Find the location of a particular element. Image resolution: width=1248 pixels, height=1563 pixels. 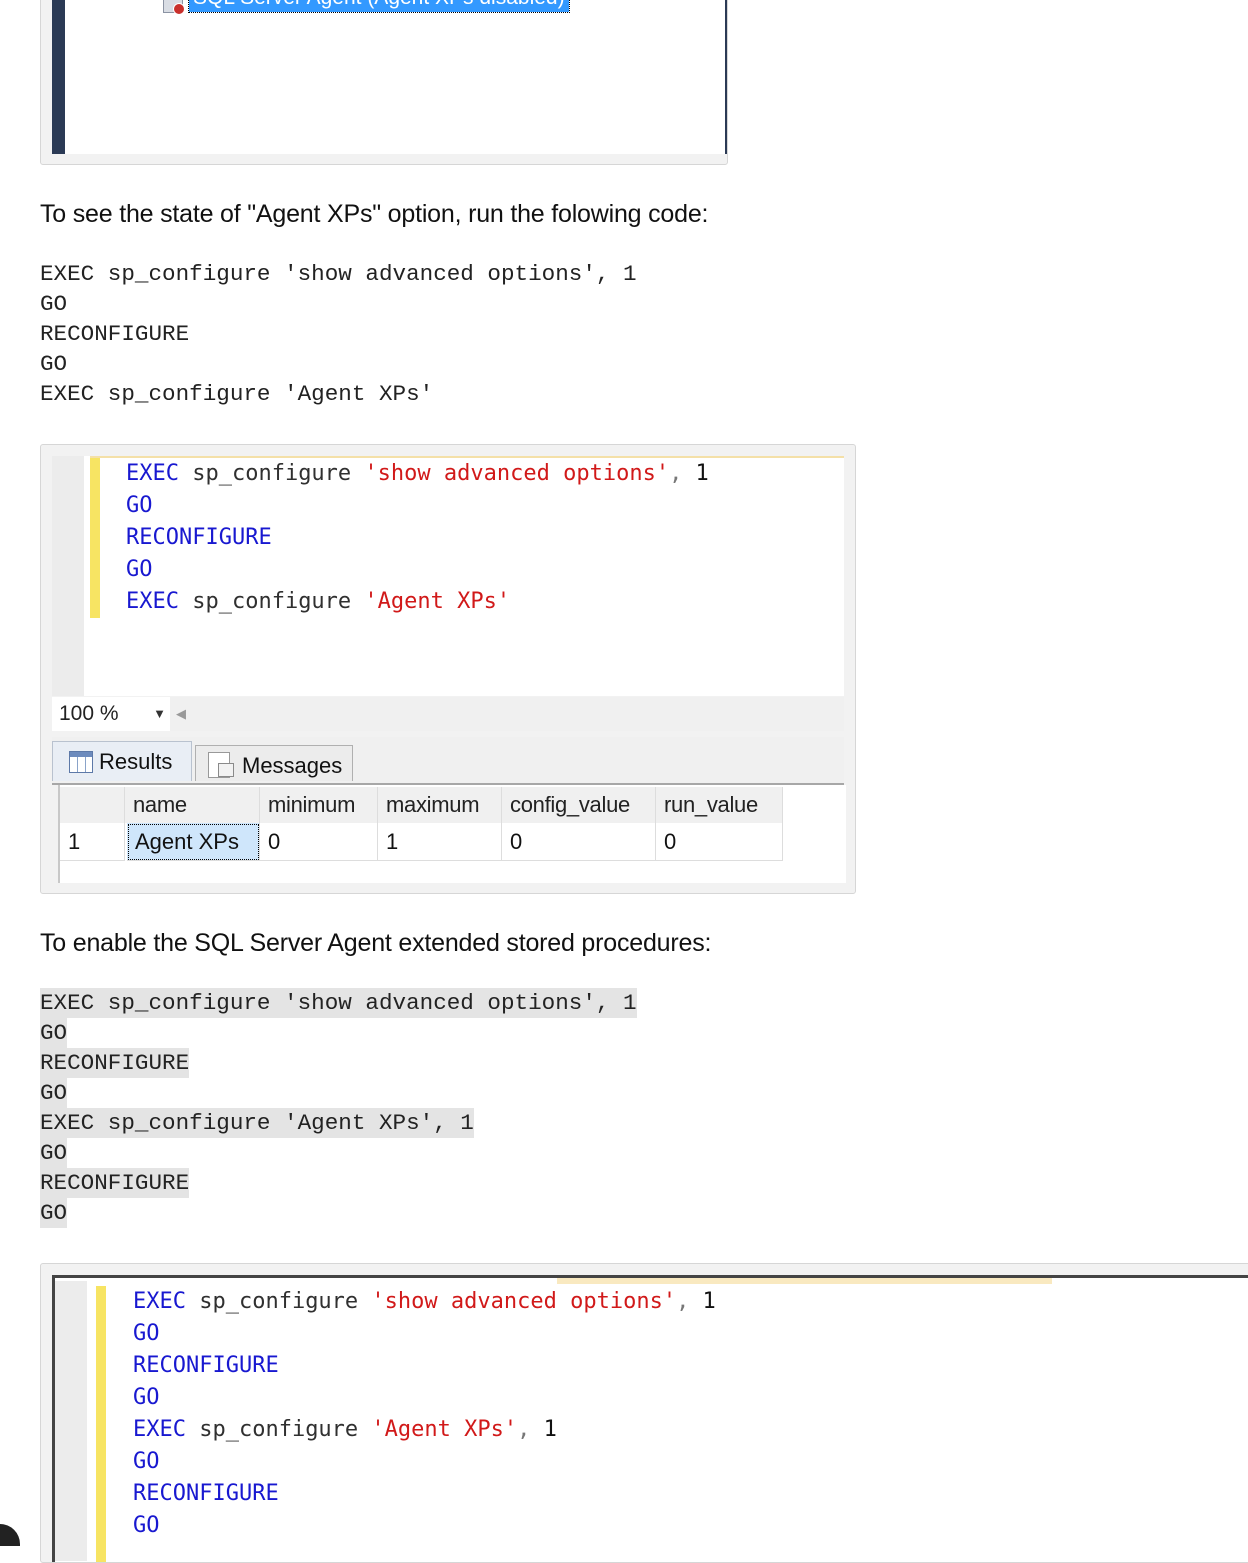

cell-name: Agent XPs is located at coordinates (193, 842).